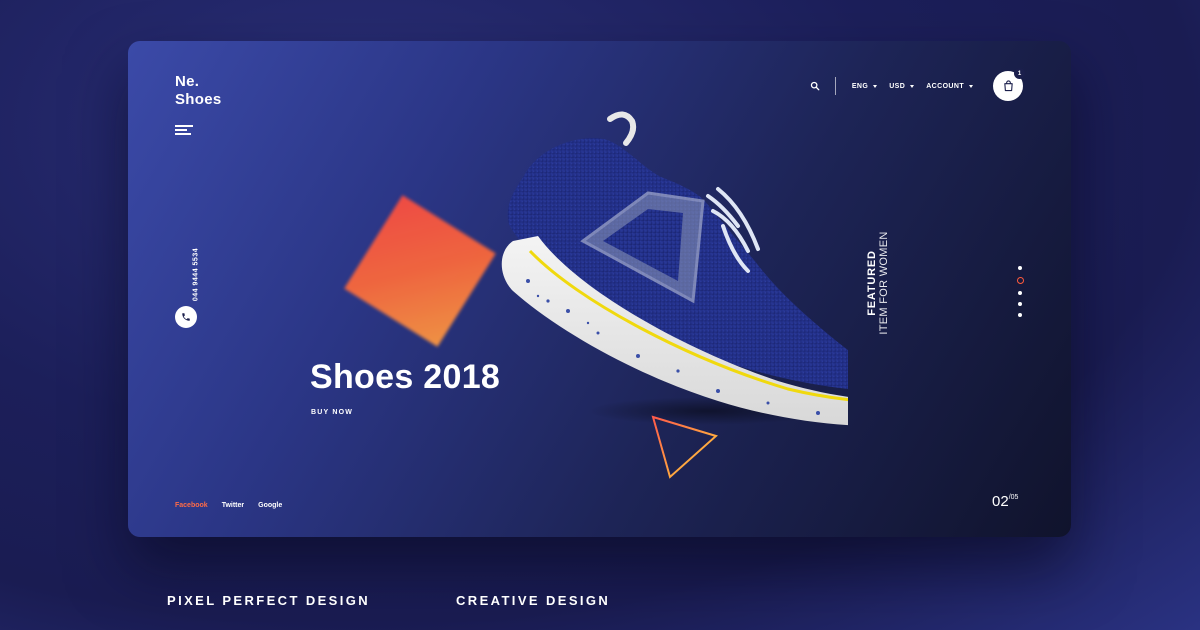 The width and height of the screenshot is (1200, 630). I want to click on slider-dots, so click(1020, 295).